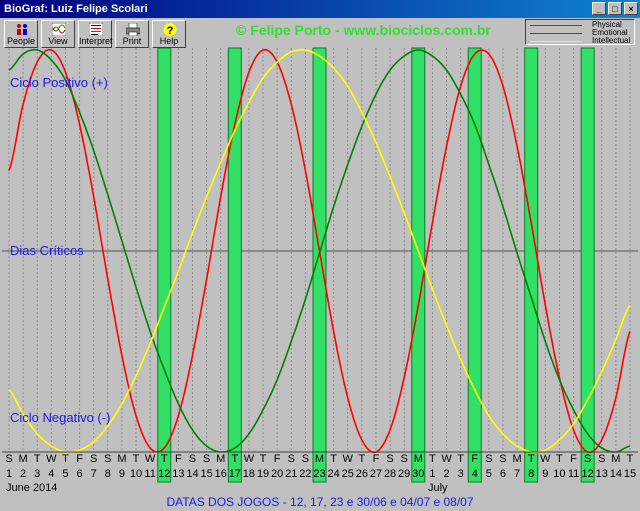 Image resolution: width=640 pixels, height=511 pixels. Describe the element at coordinates (234, 474) in the screenshot. I see `day-number: 17` at that location.